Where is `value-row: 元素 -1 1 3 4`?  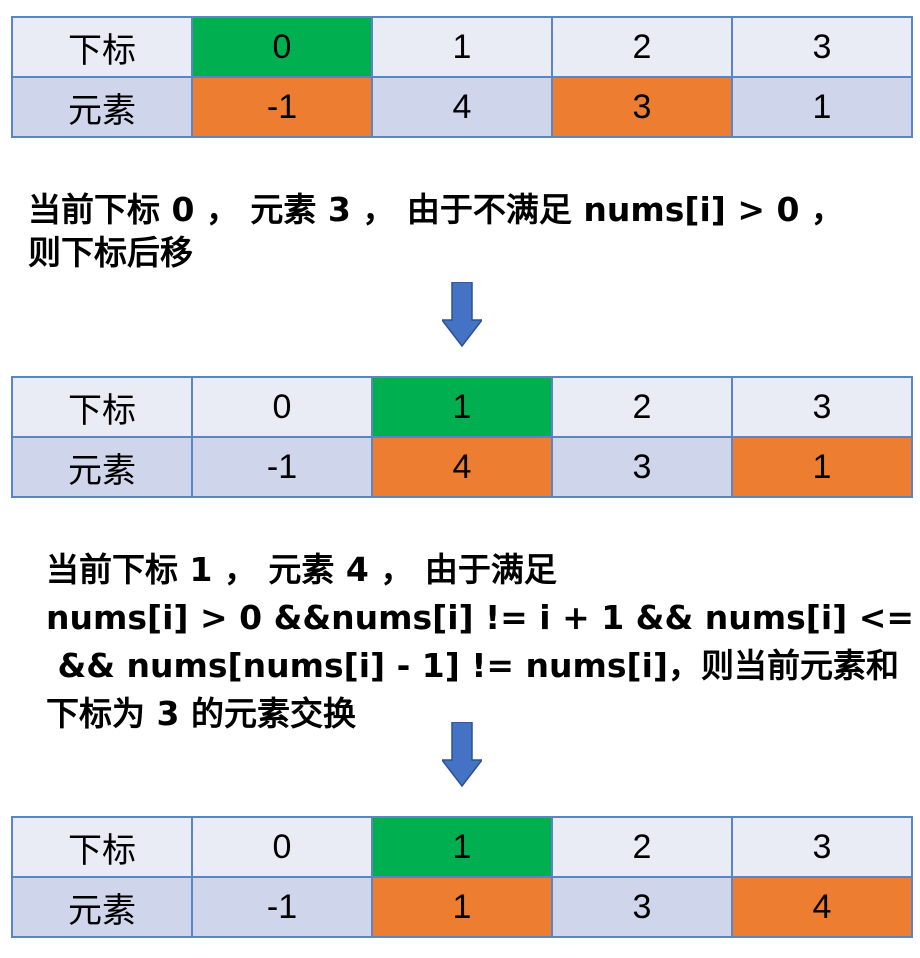
value-row: 元素 -1 1 3 4 is located at coordinates (462, 907).